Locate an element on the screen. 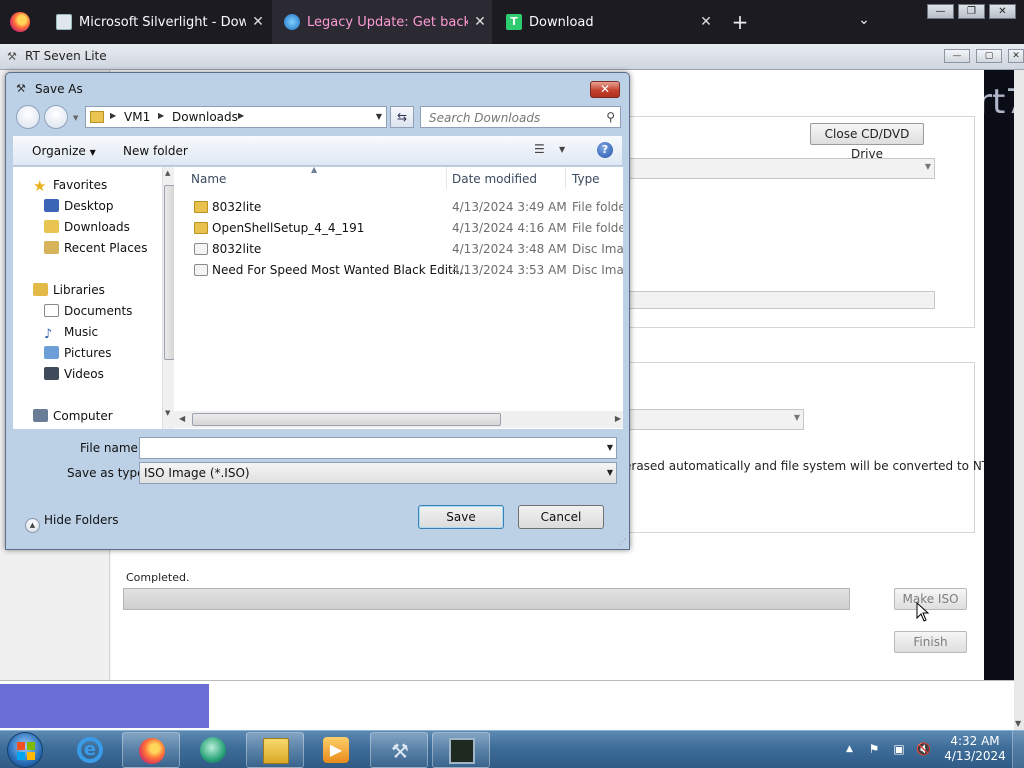 Image resolution: width=1024 pixels, height=768 pixels. nav-computer: Computer is located at coordinates (73, 416).